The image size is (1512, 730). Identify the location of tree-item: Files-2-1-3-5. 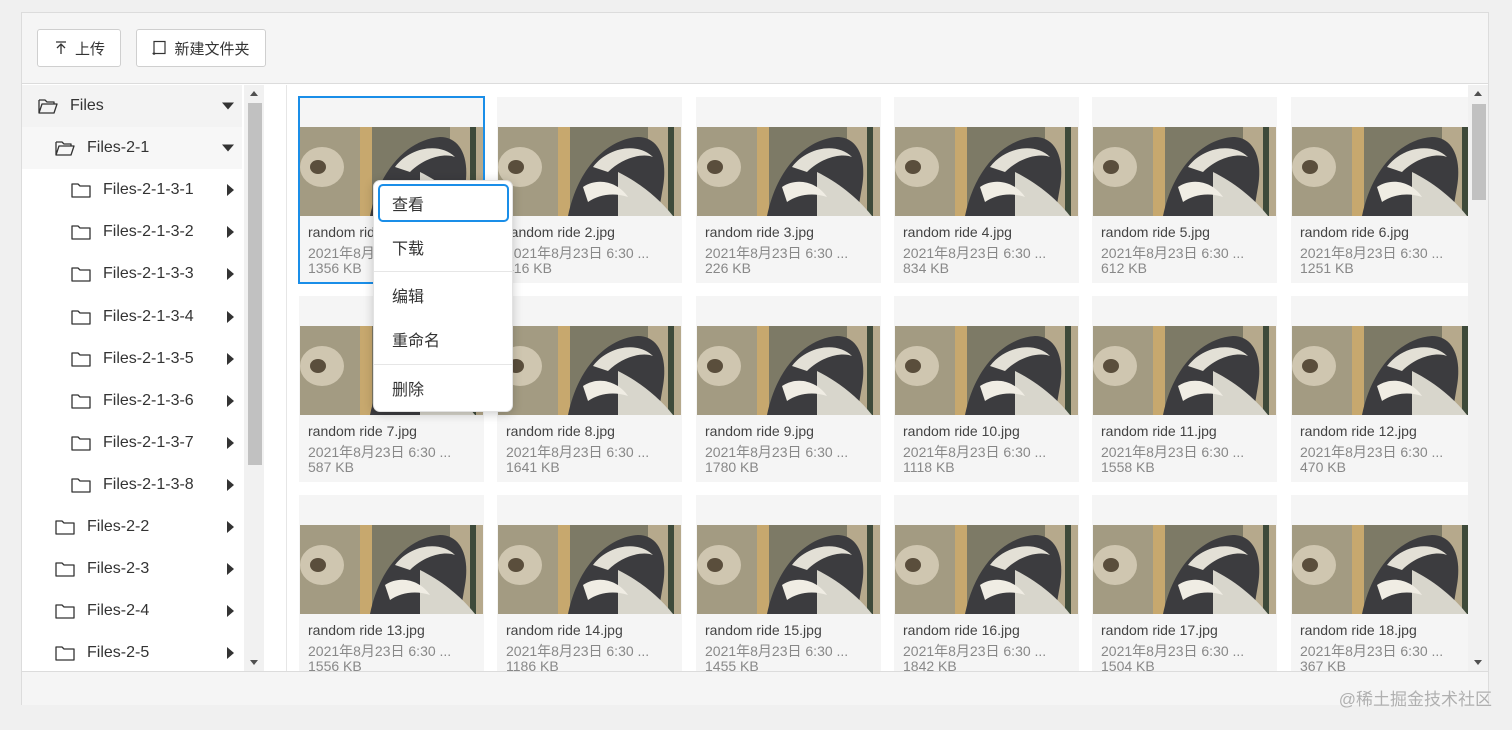
(132, 359).